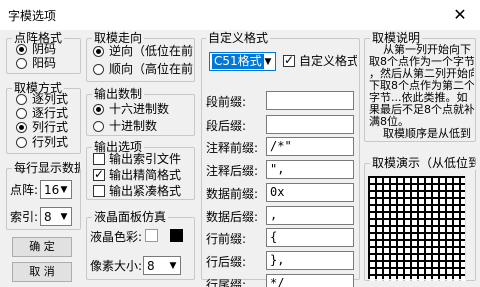  I want to click on field-input: 0x, so click(310, 192).